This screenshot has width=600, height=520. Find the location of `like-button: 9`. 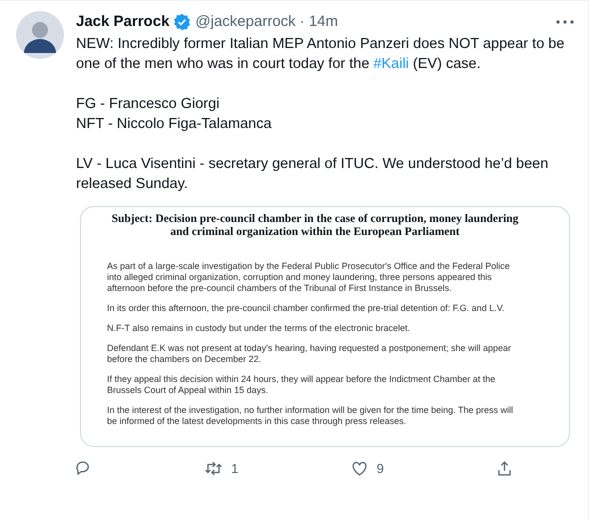

like-button: 9 is located at coordinates (367, 468).